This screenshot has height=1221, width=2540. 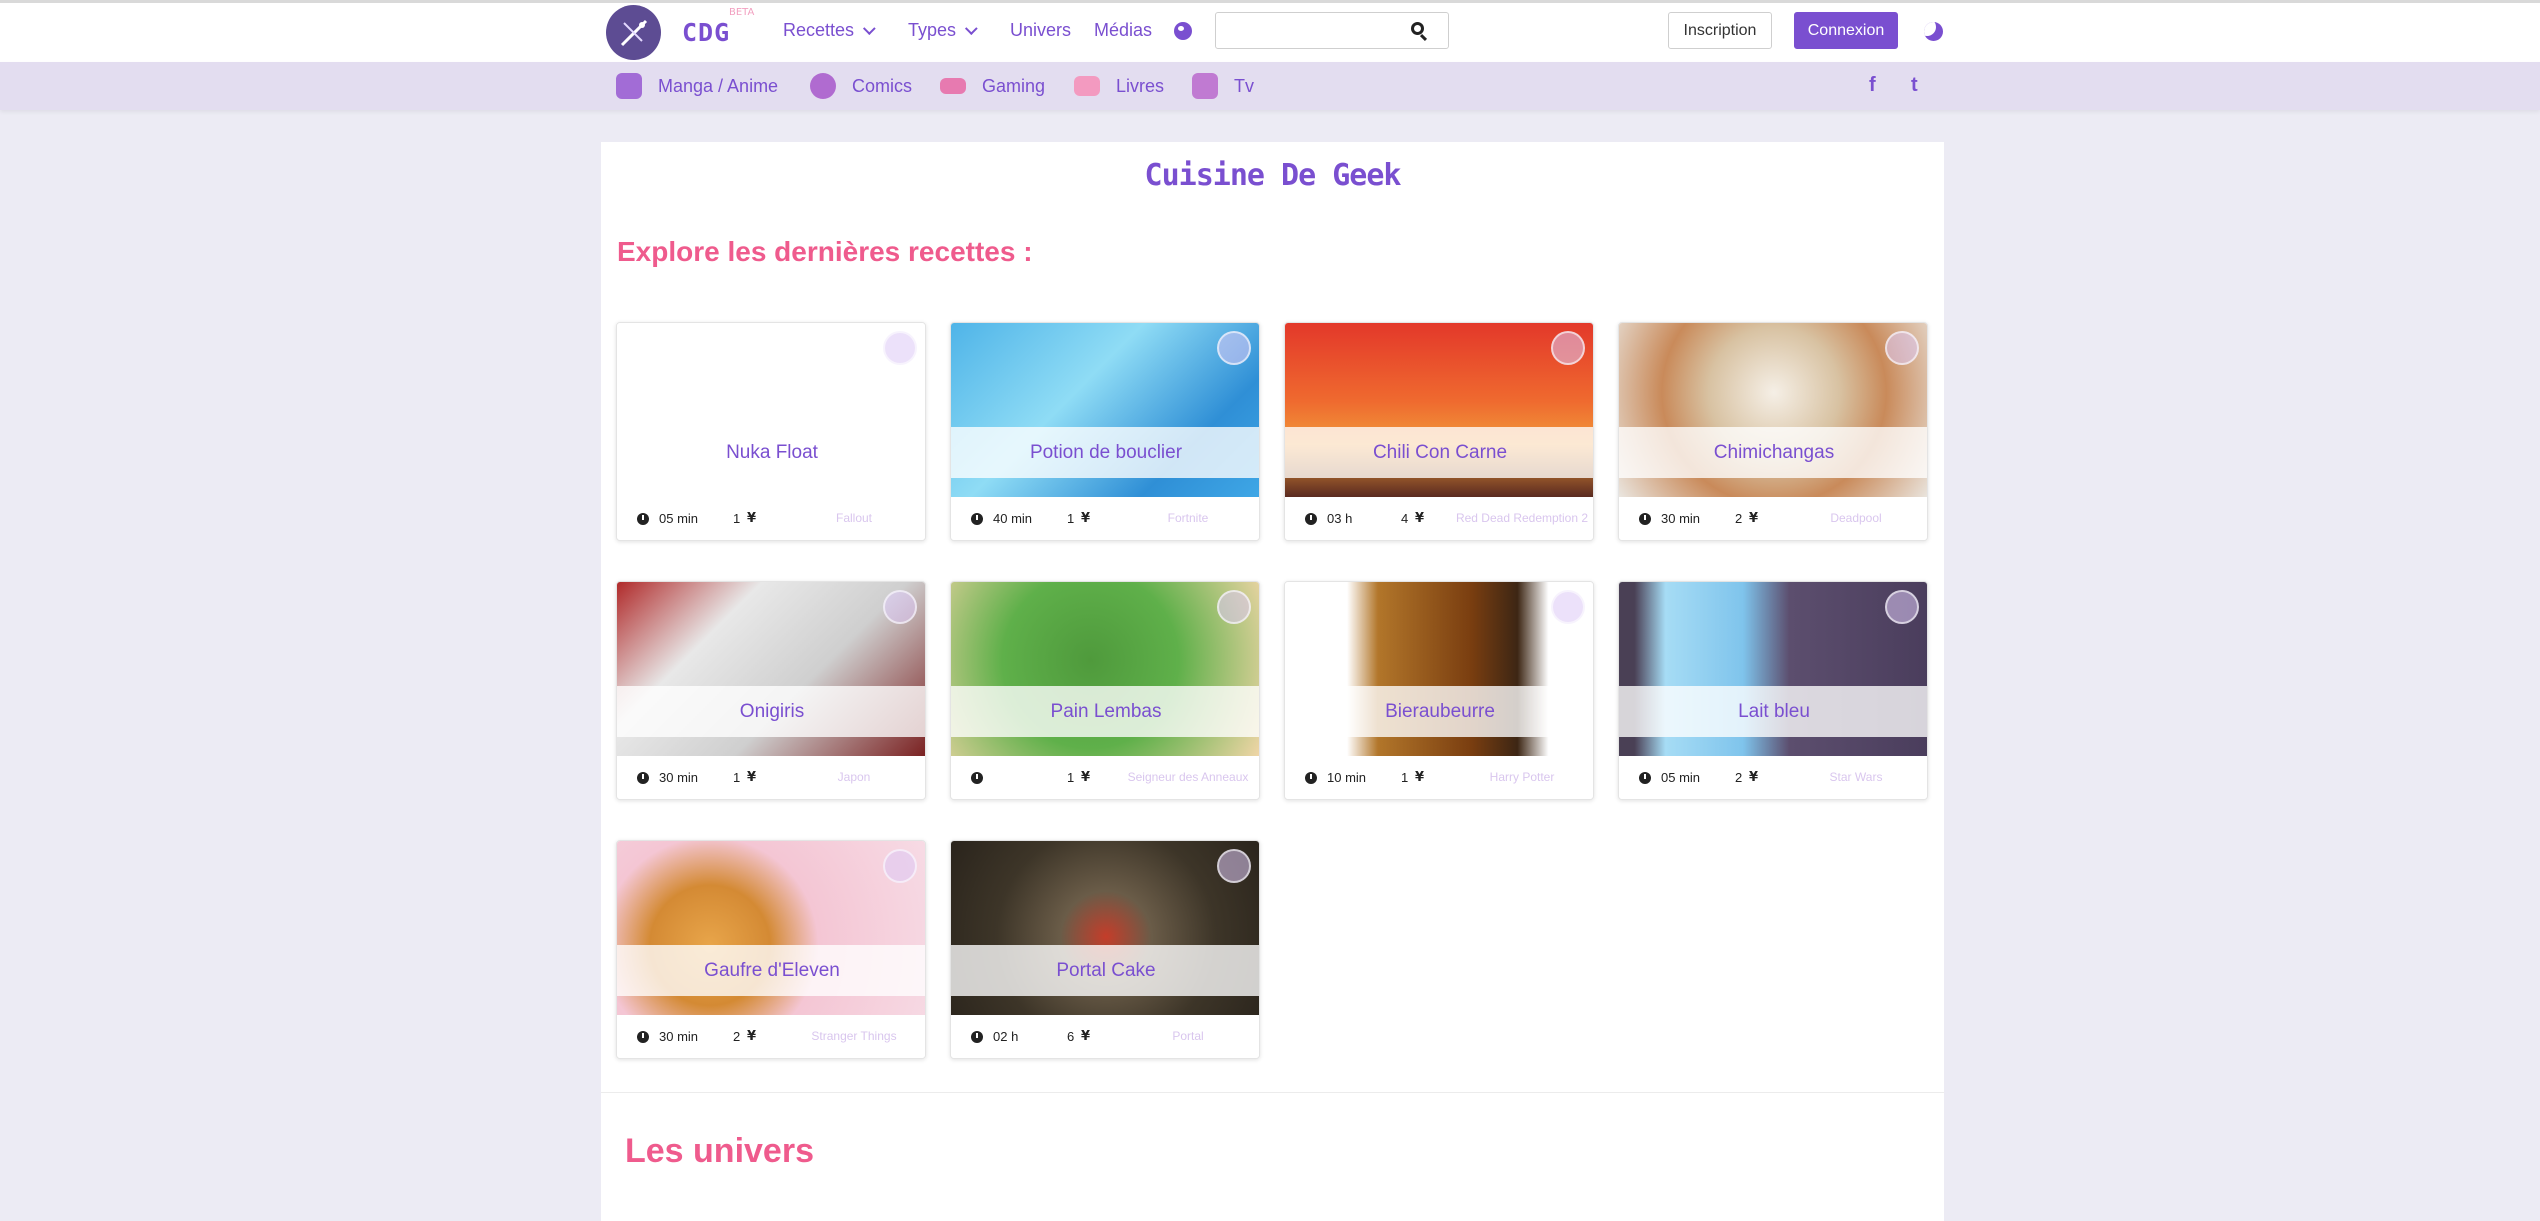 What do you see at coordinates (697, 86) in the screenshot?
I see `category-manga-anime: Manga / Anime` at bounding box center [697, 86].